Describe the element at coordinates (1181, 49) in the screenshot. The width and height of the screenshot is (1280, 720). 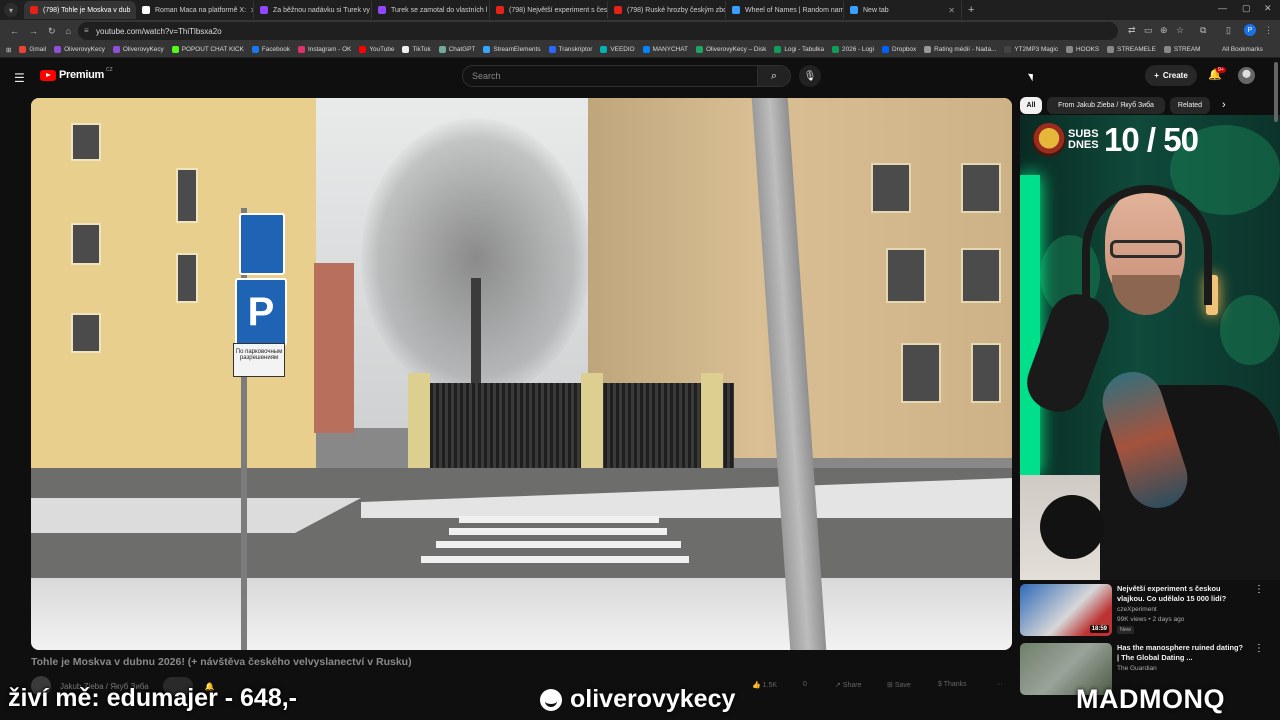
I see `bookmark-item: STREAM` at that location.